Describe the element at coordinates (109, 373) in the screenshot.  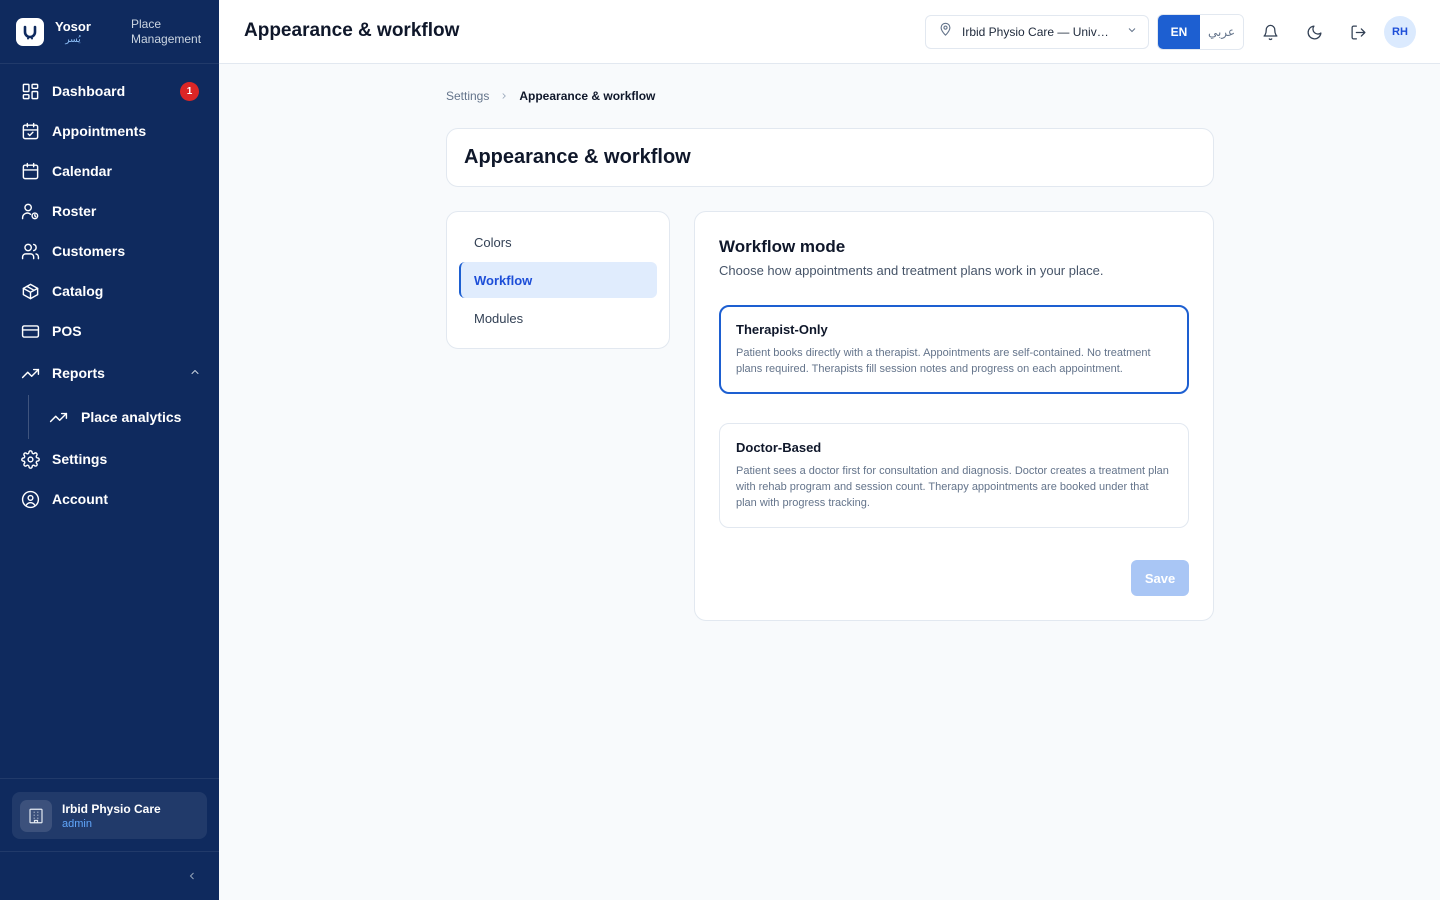
I see `sidebar-item-reports: Reports` at that location.